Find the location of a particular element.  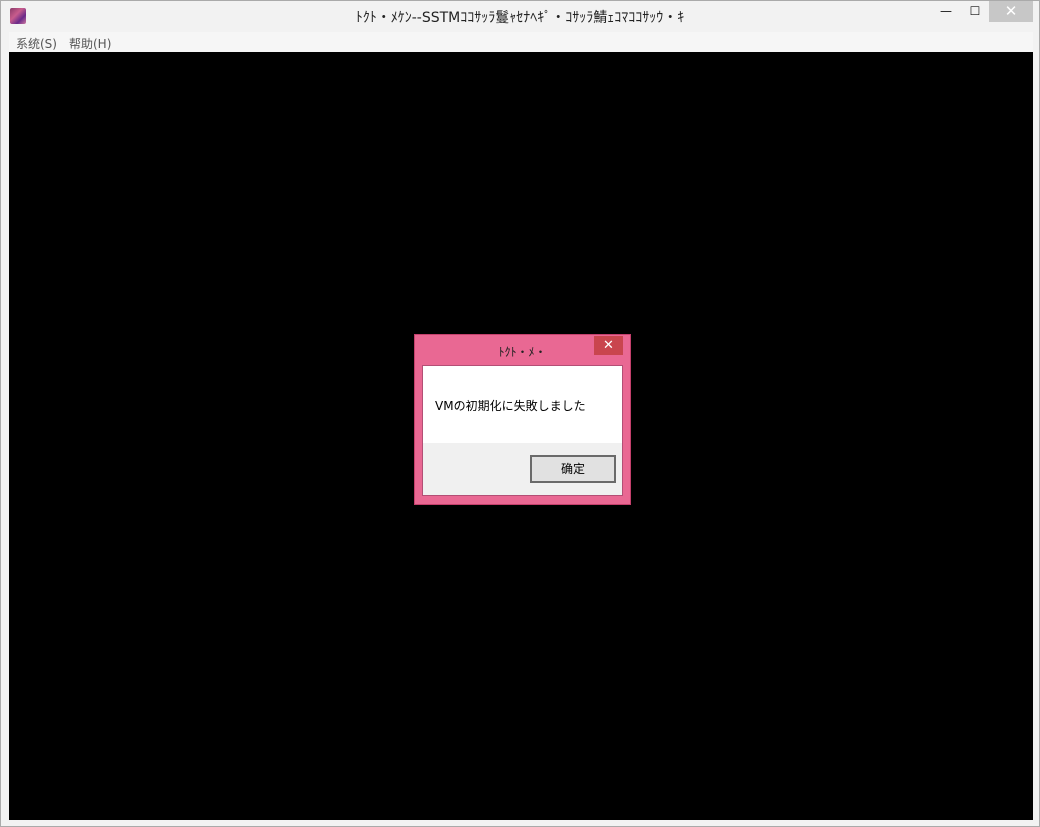

dialog-body: VMの初期化に失敗しました 确定 is located at coordinates (522, 430).